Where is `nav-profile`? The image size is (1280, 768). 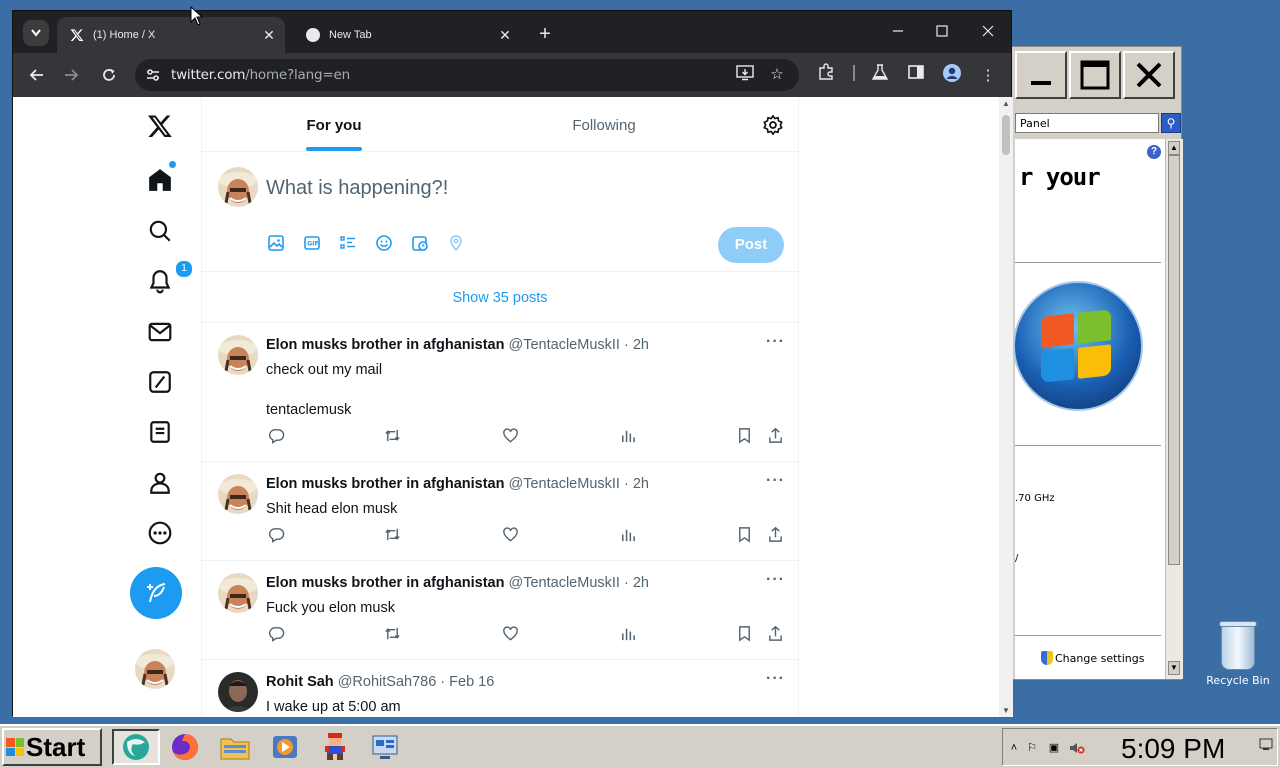
nav-profile is located at coordinates (160, 483).